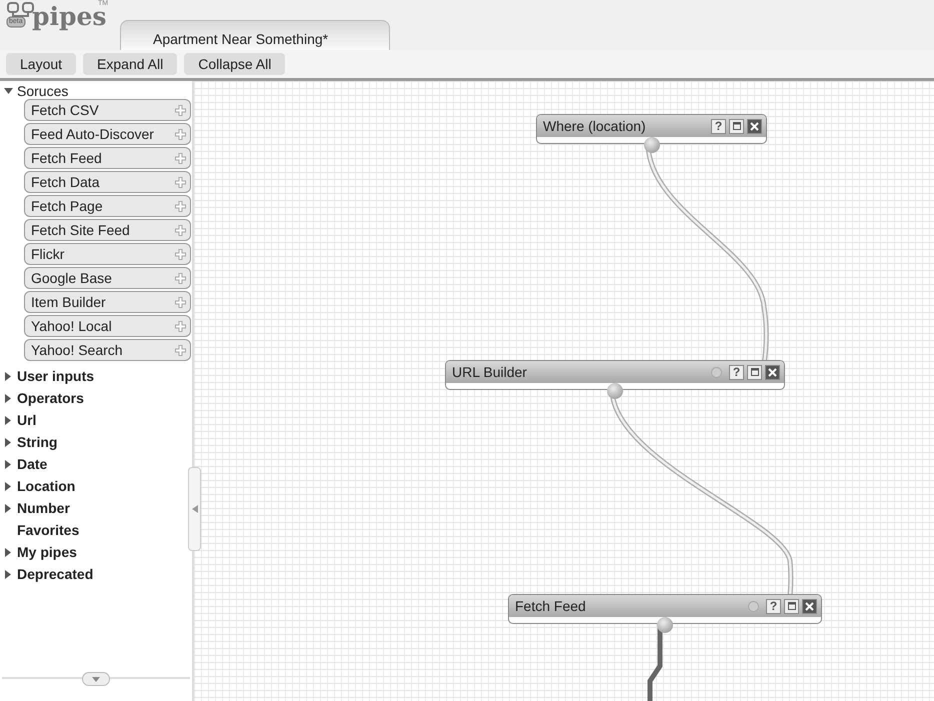 The image size is (934, 701). Describe the element at coordinates (615, 375) in the screenshot. I see `module-box: URL Builder ?` at that location.